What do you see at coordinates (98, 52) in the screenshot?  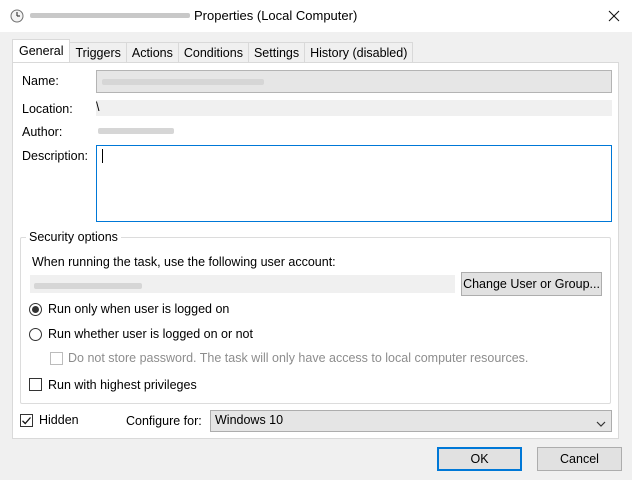 I see `tab-triggers: Triggers` at bounding box center [98, 52].